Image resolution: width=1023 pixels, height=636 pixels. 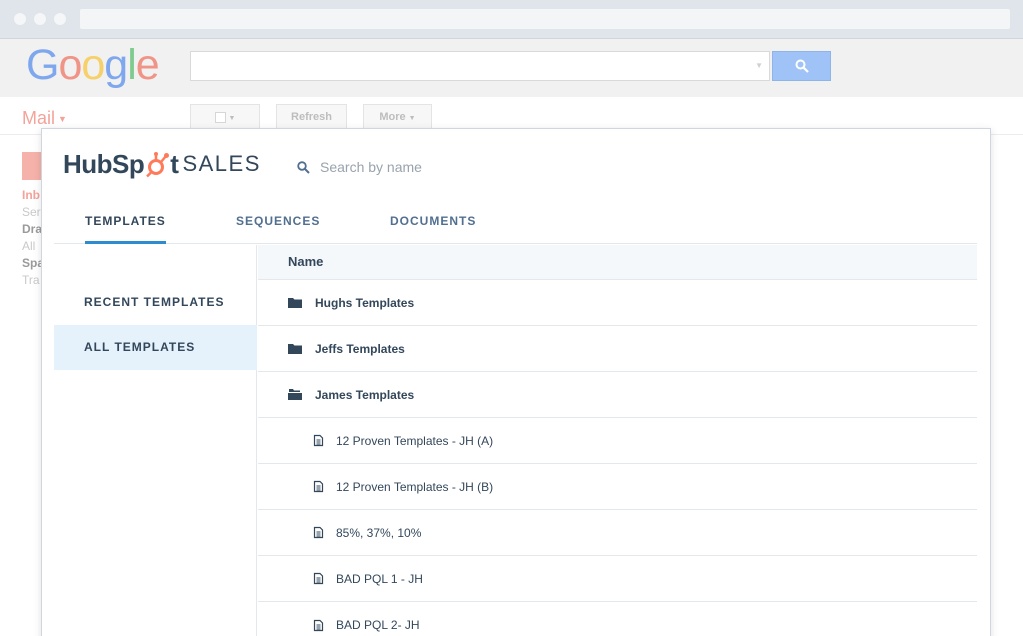 I want to click on folder-open-icon, so click(x=295, y=395).